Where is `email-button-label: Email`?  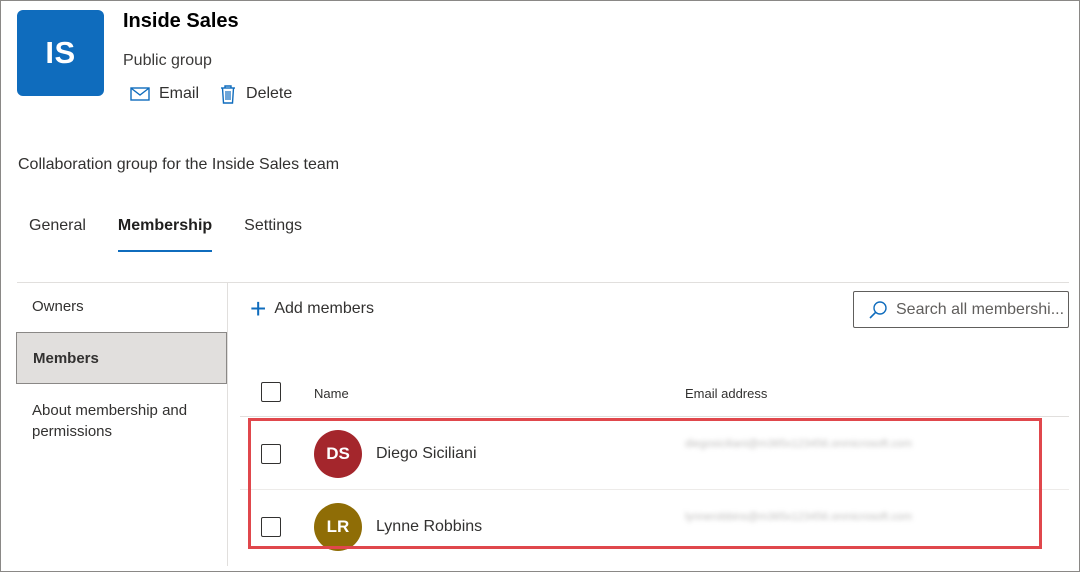
email-button-label: Email is located at coordinates (179, 93).